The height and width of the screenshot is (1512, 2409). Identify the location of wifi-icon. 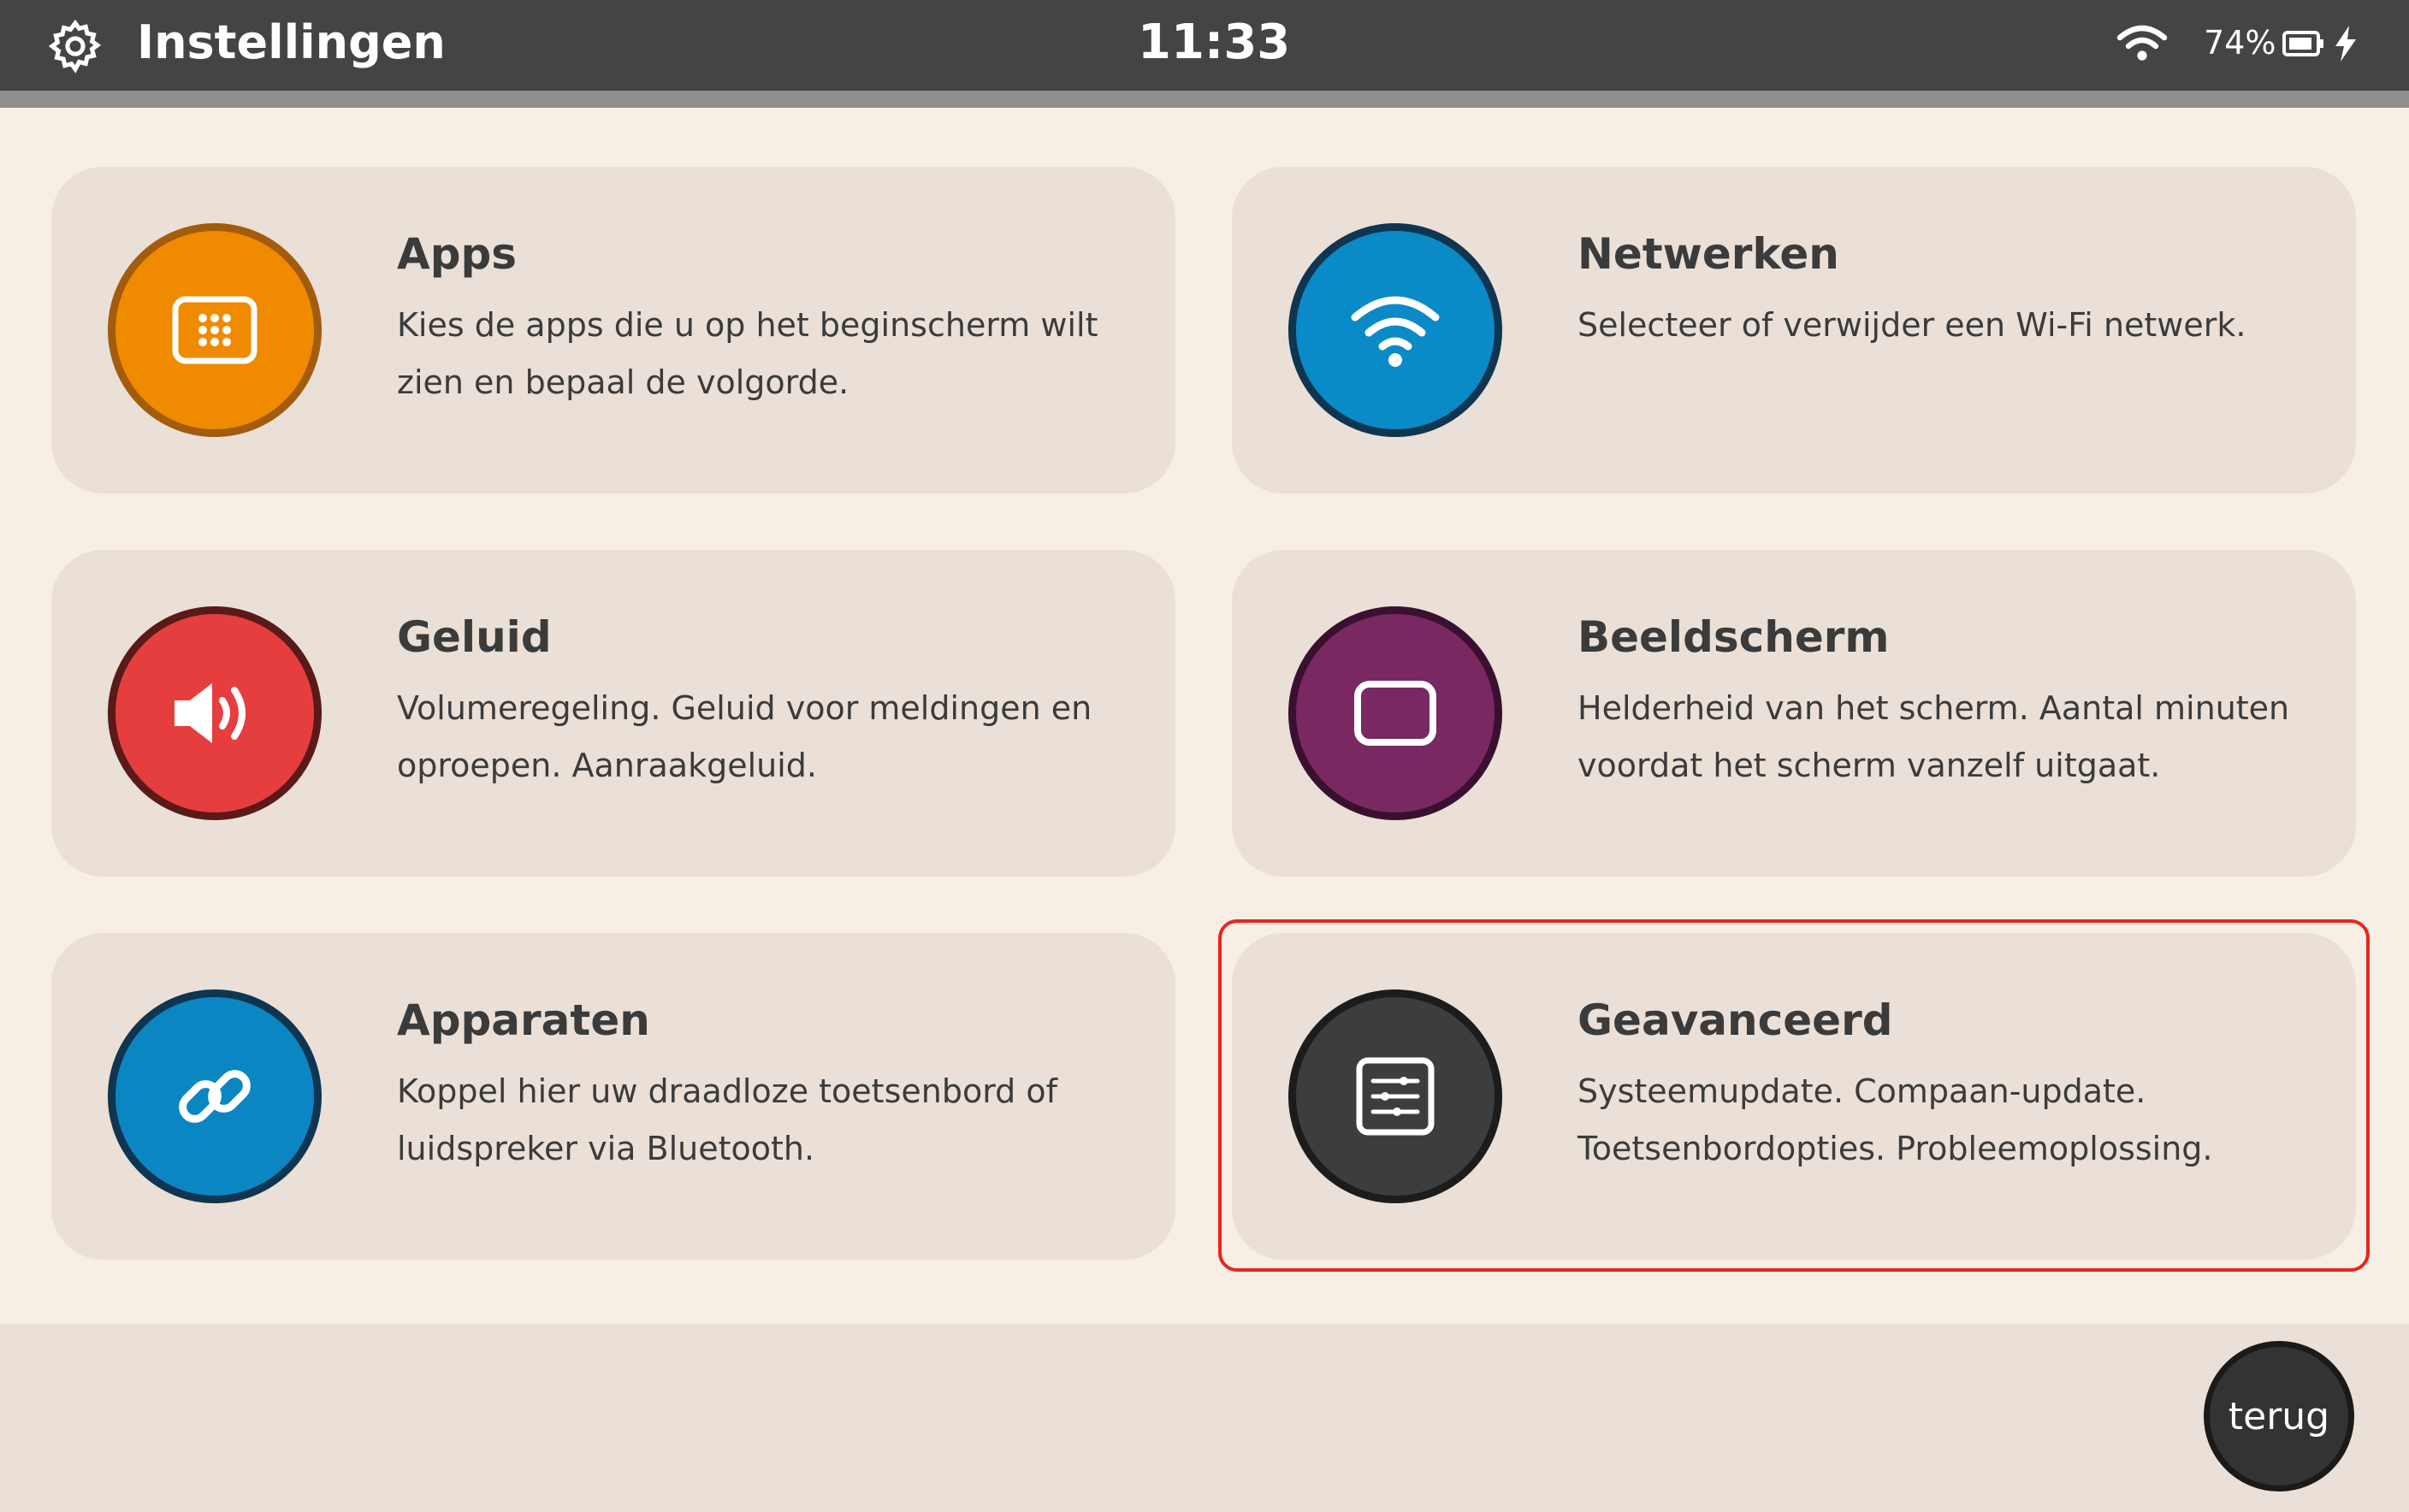
(1395, 330).